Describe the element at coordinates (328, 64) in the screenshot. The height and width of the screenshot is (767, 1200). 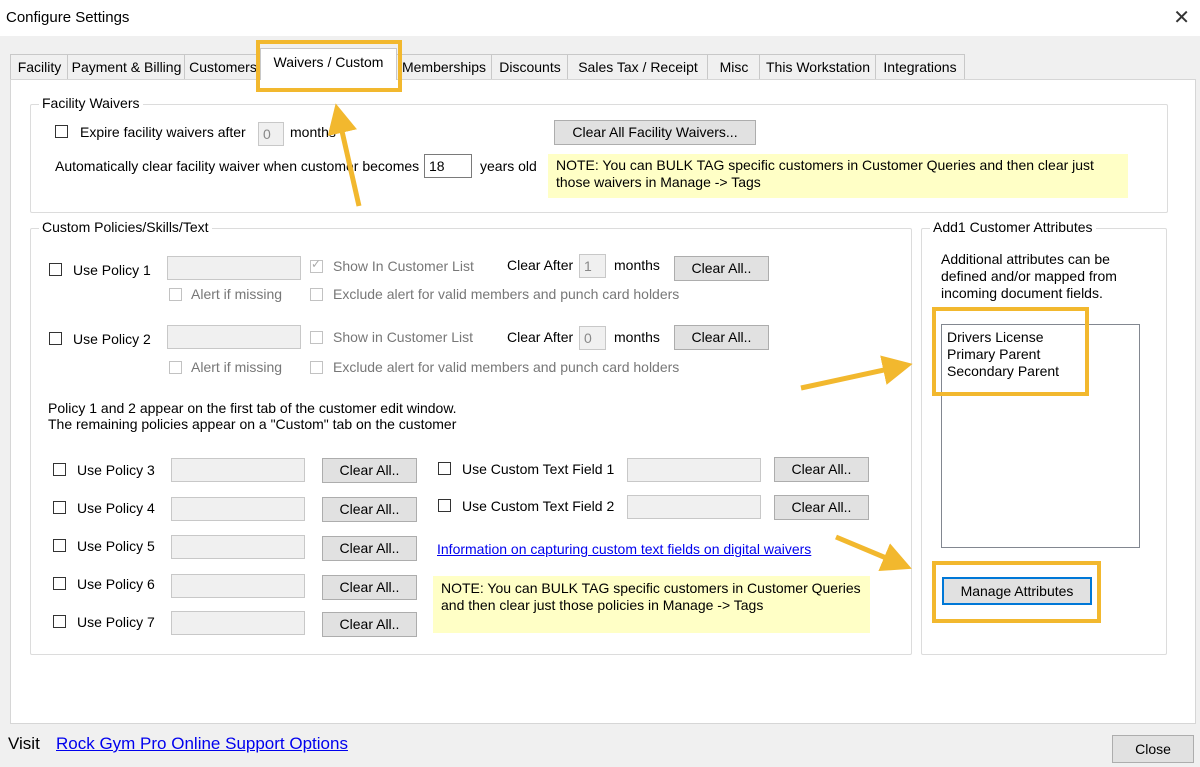
I see `tab-waivers-custom: Waivers / Custom` at that location.